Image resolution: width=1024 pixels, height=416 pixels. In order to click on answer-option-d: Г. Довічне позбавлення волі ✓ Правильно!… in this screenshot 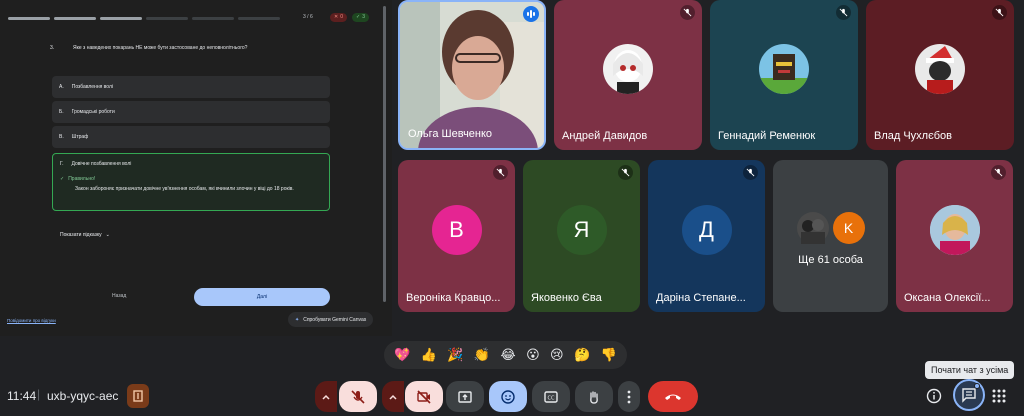, I will do `click(191, 182)`.